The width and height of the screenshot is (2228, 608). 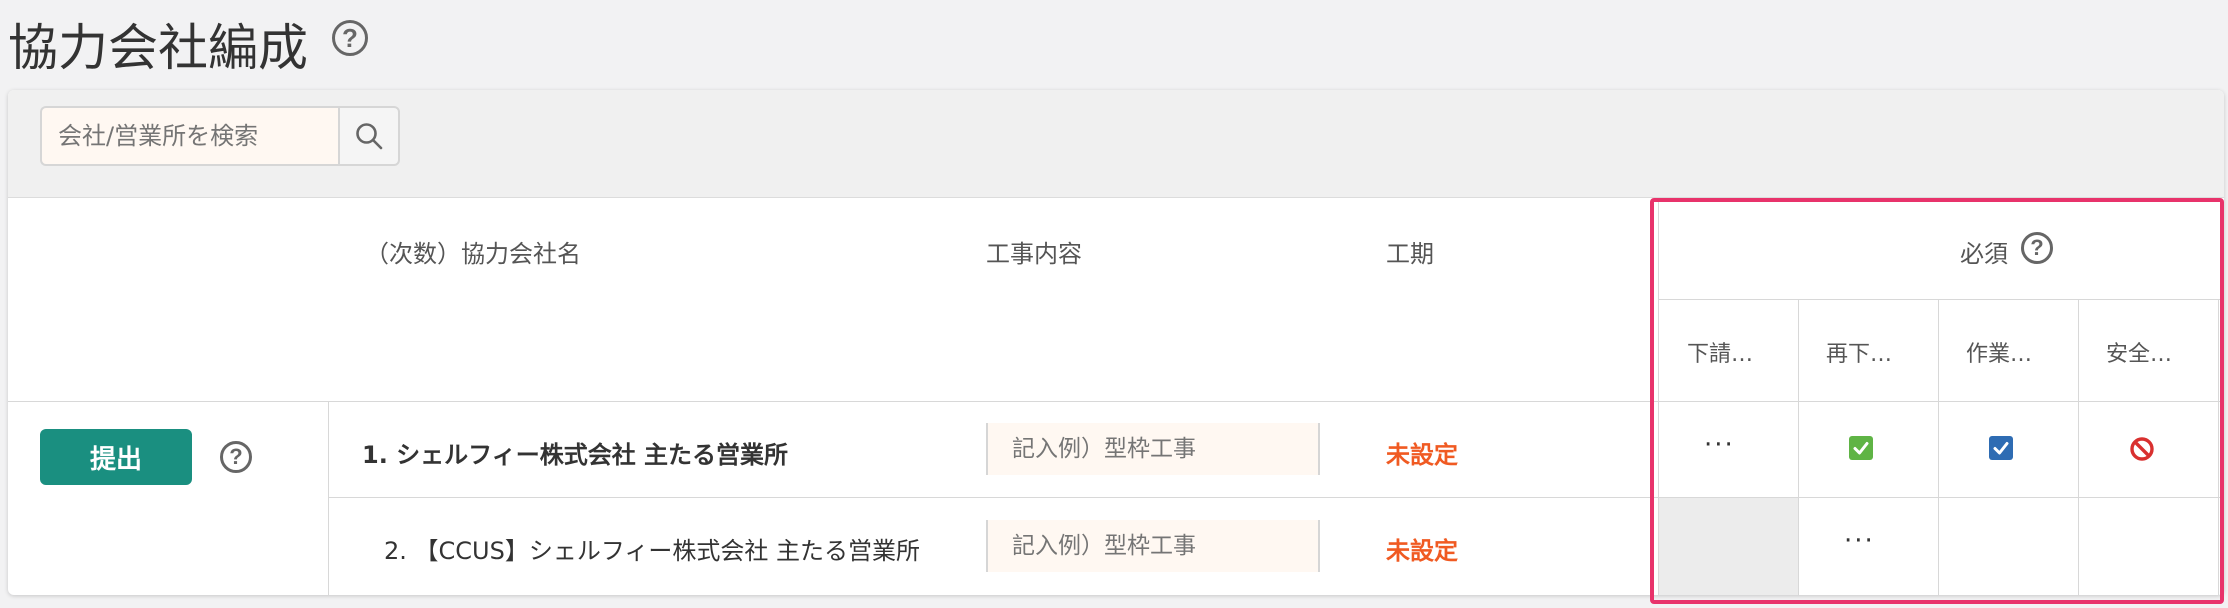 I want to click on prohibited-icon, so click(x=2142, y=449).